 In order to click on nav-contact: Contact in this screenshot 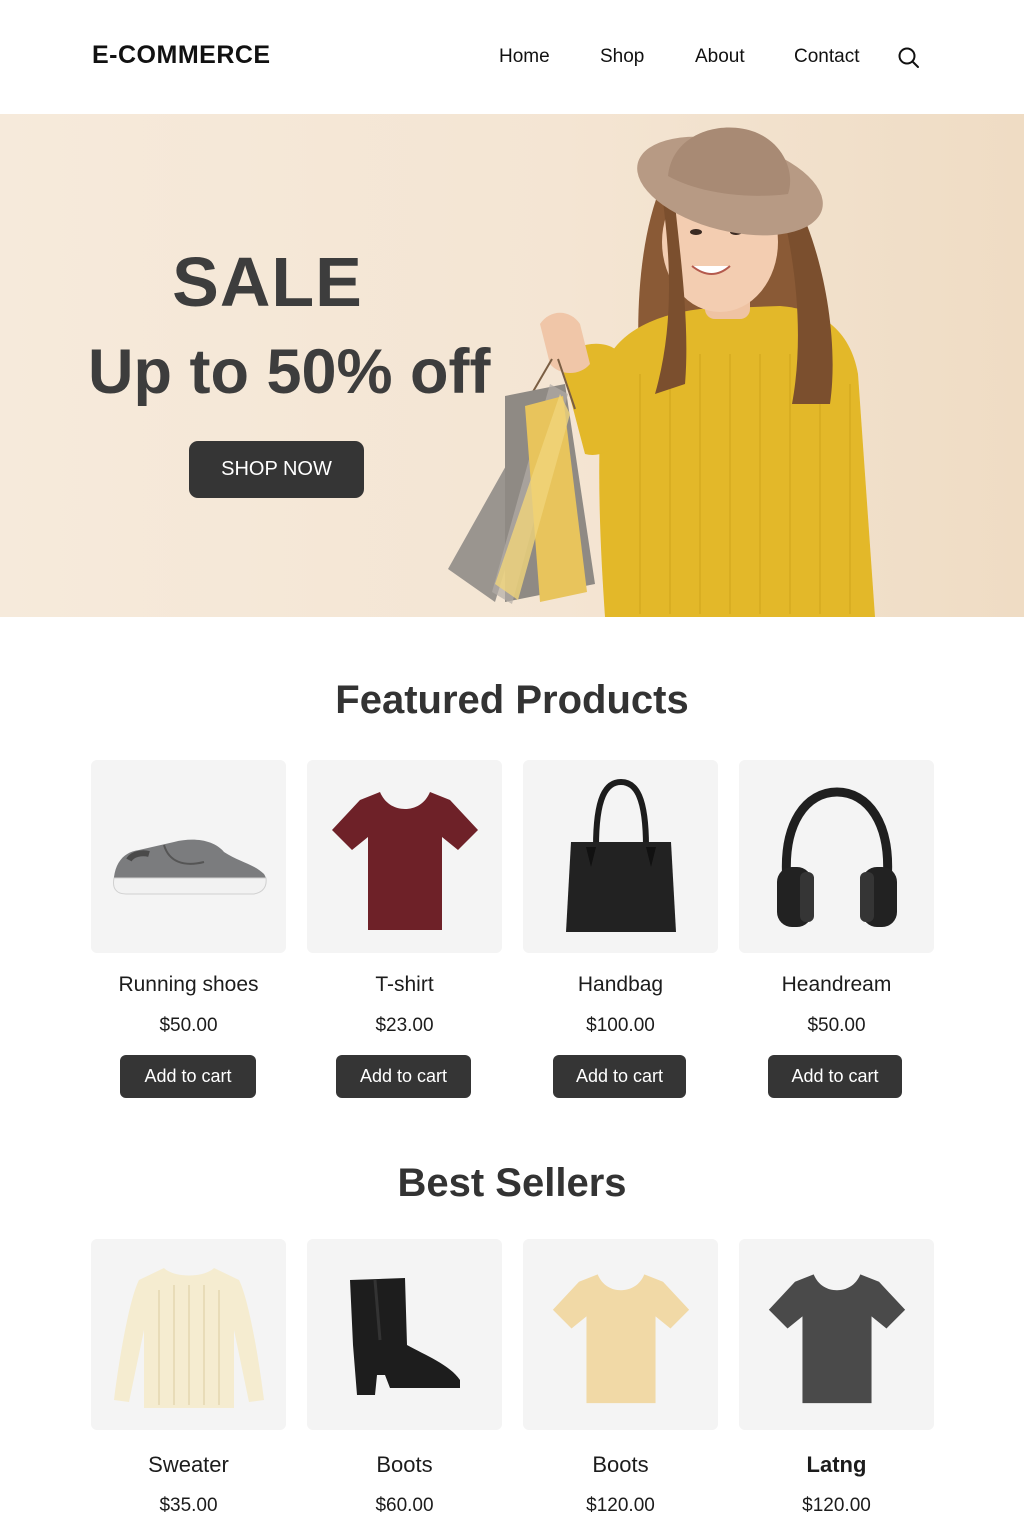, I will do `click(826, 57)`.